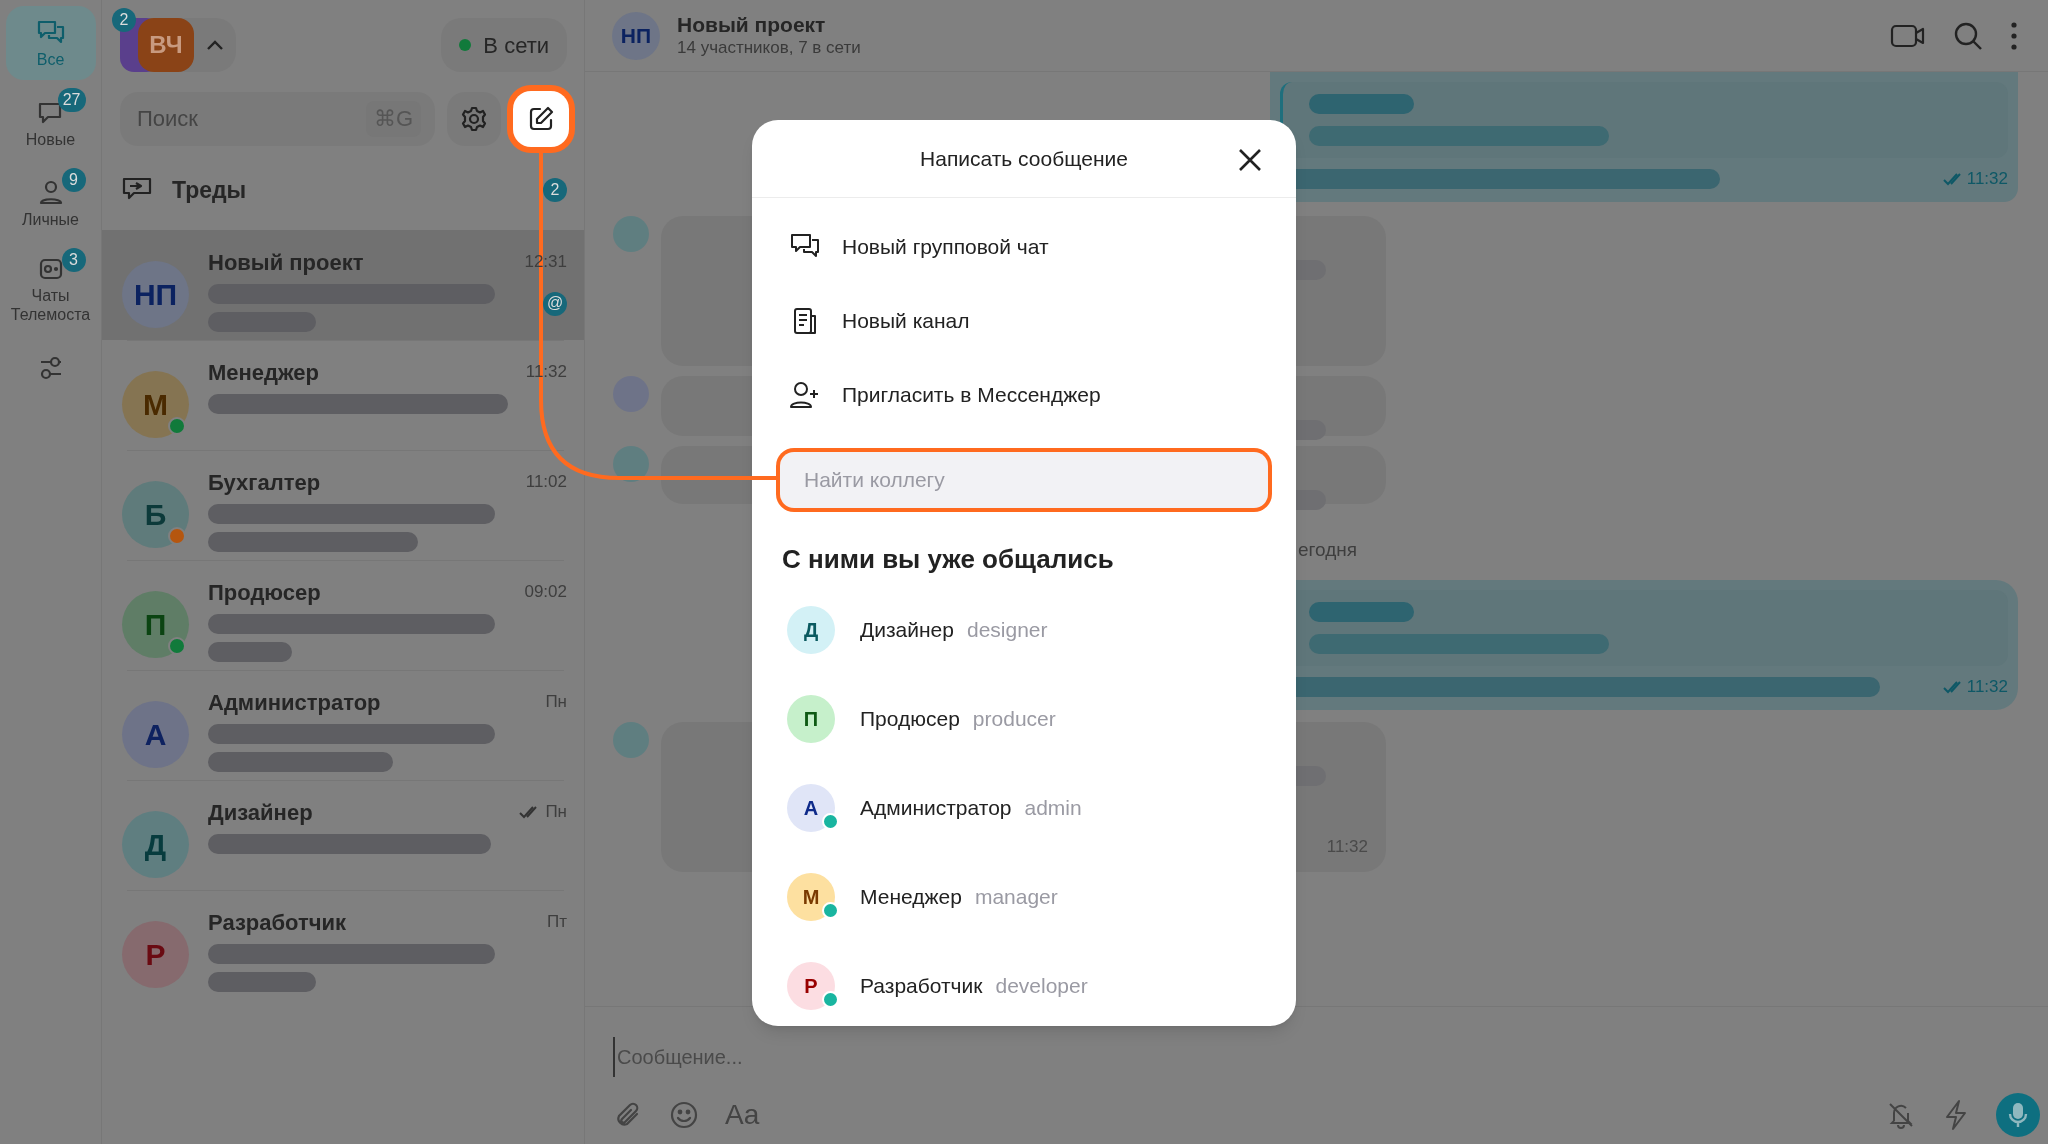 The width and height of the screenshot is (2048, 1144). What do you see at coordinates (343, 190) in the screenshot?
I see `threads-item: Треды 2` at bounding box center [343, 190].